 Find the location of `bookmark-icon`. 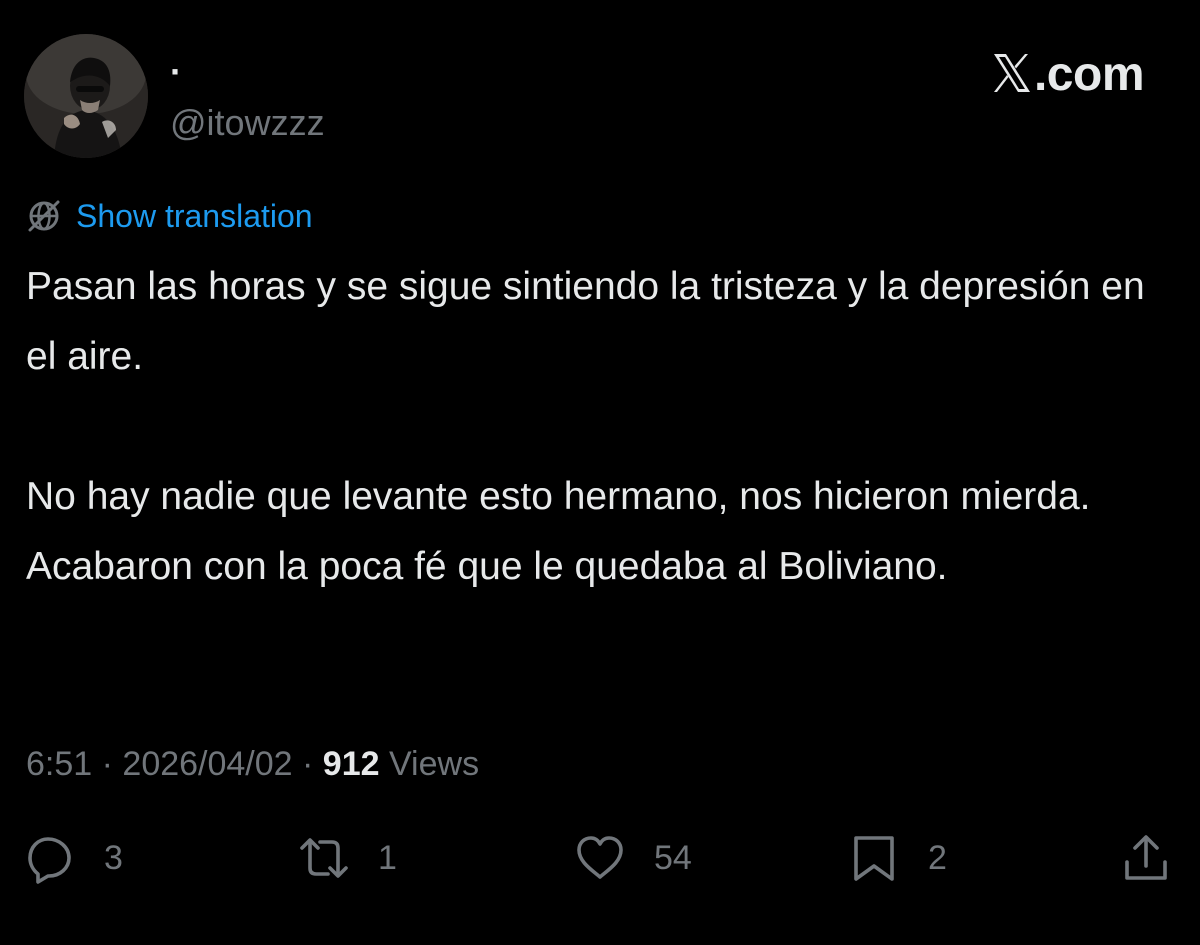

bookmark-icon is located at coordinates (874, 858).